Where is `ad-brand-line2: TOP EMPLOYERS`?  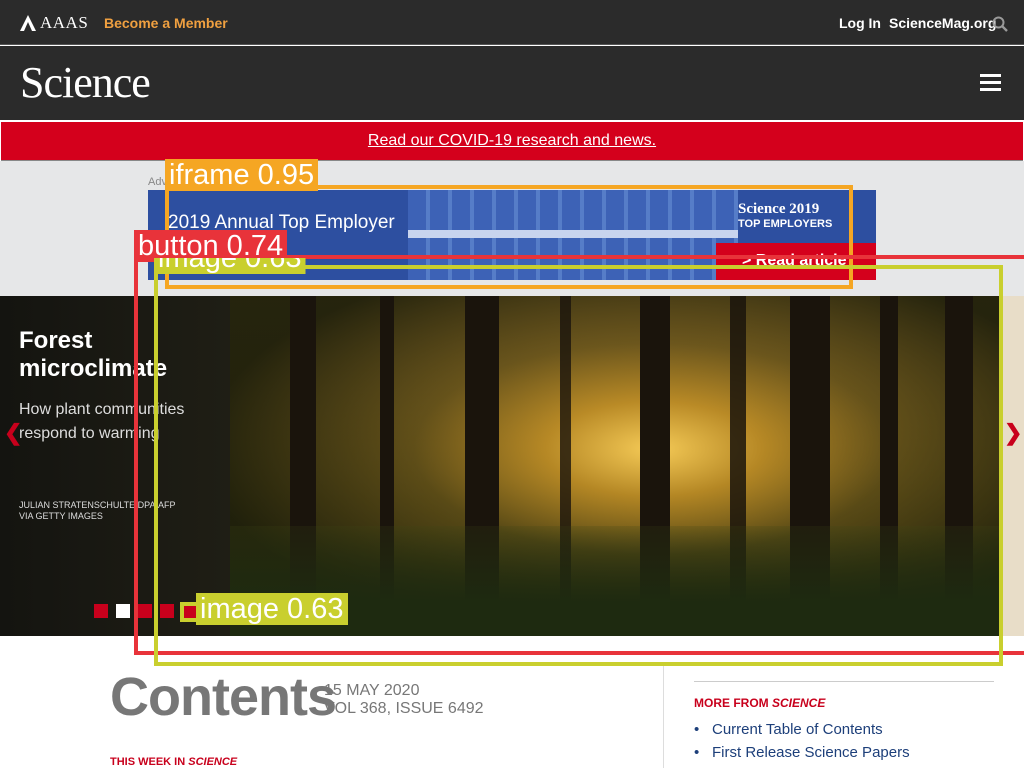 ad-brand-line2: TOP EMPLOYERS is located at coordinates (785, 224).